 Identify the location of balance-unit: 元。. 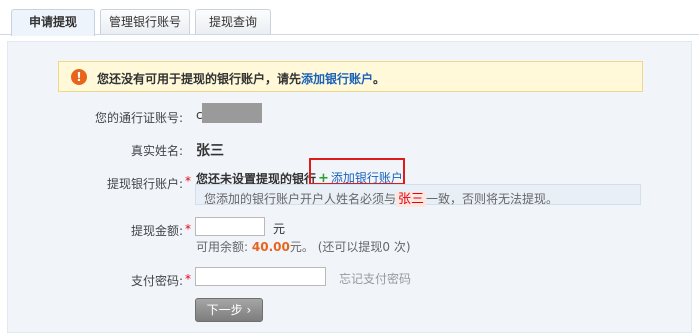
(301, 247).